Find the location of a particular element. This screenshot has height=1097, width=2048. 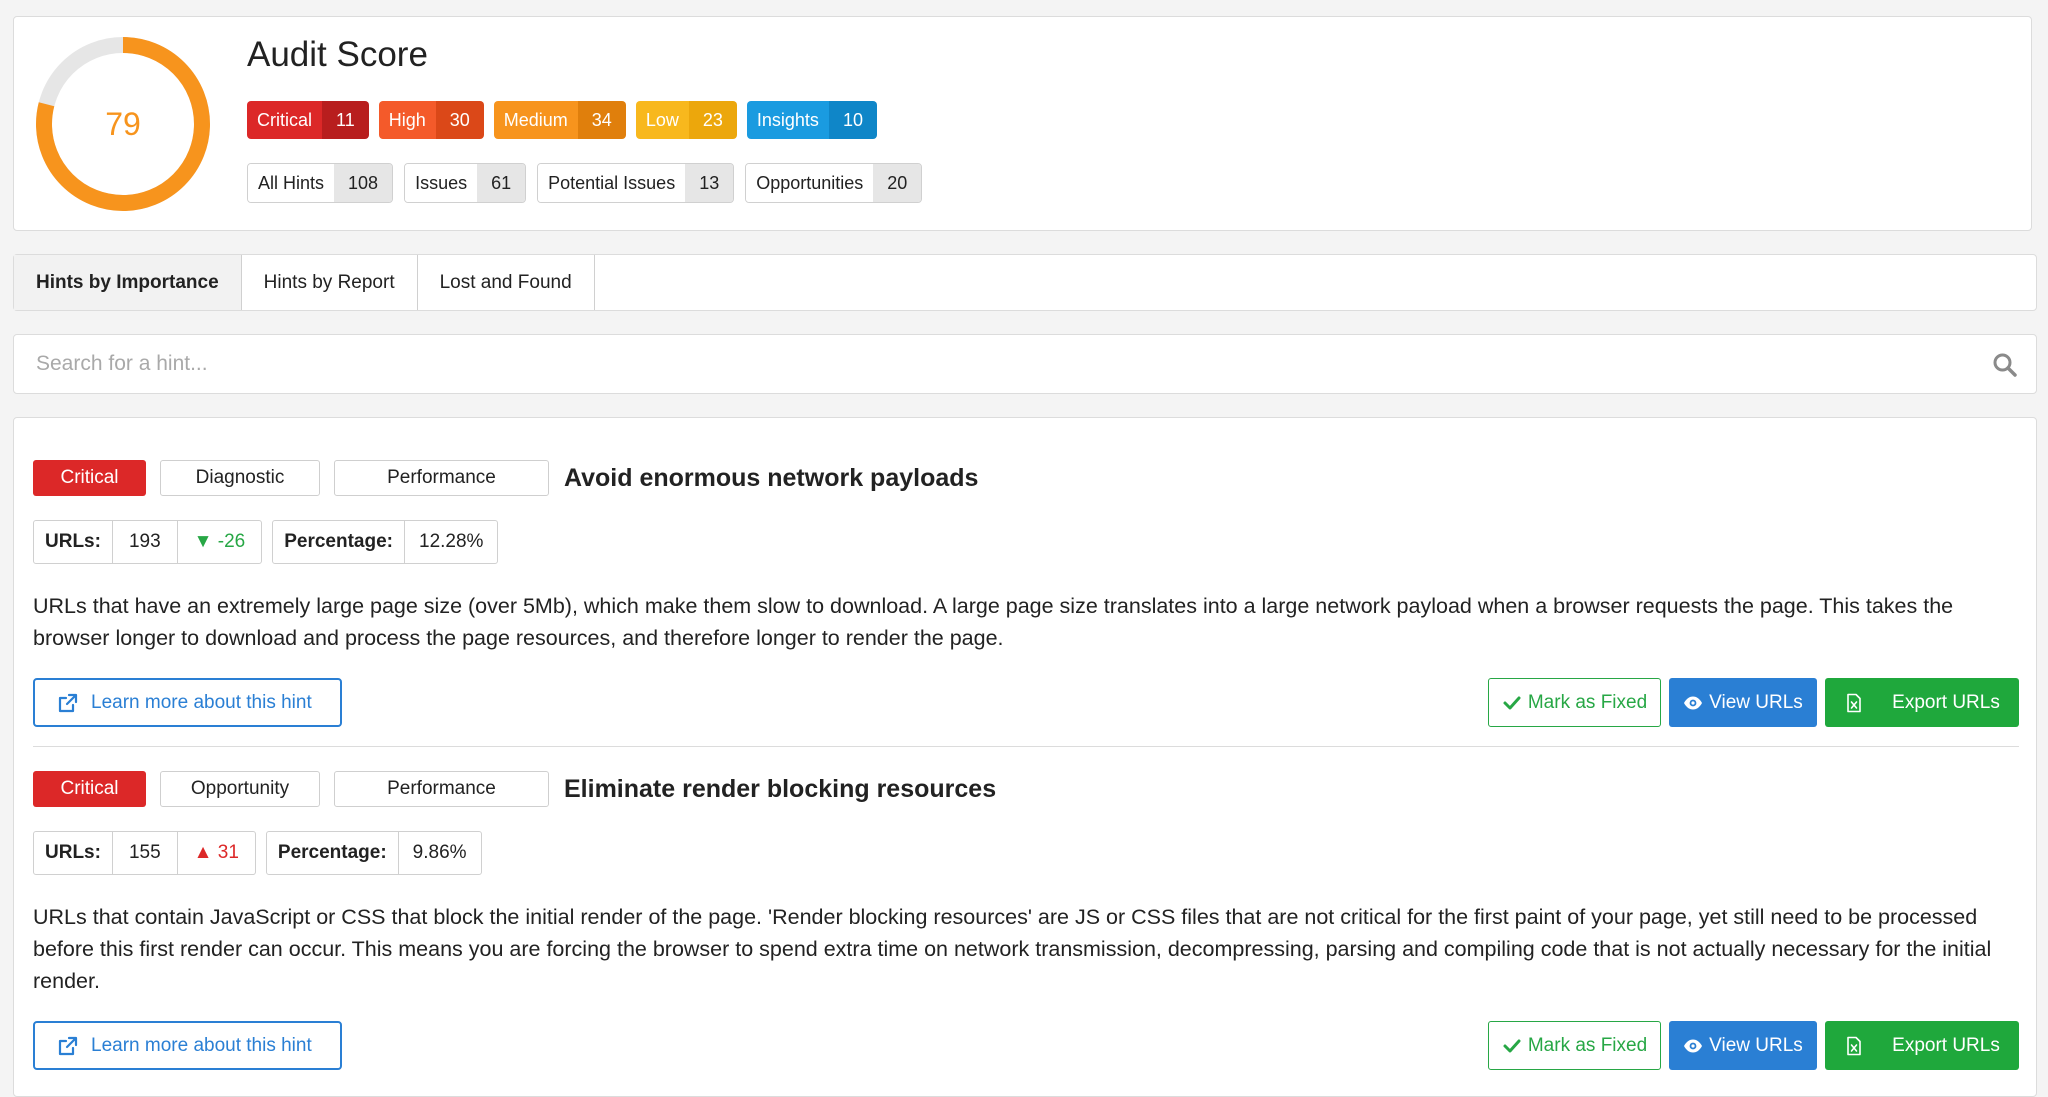

delta-value: -26 is located at coordinates (231, 541).